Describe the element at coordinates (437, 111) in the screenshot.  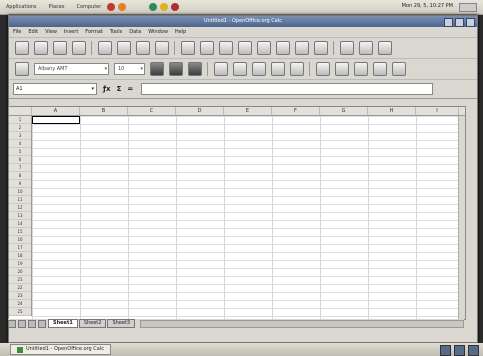
I see `column-header: I` at that location.